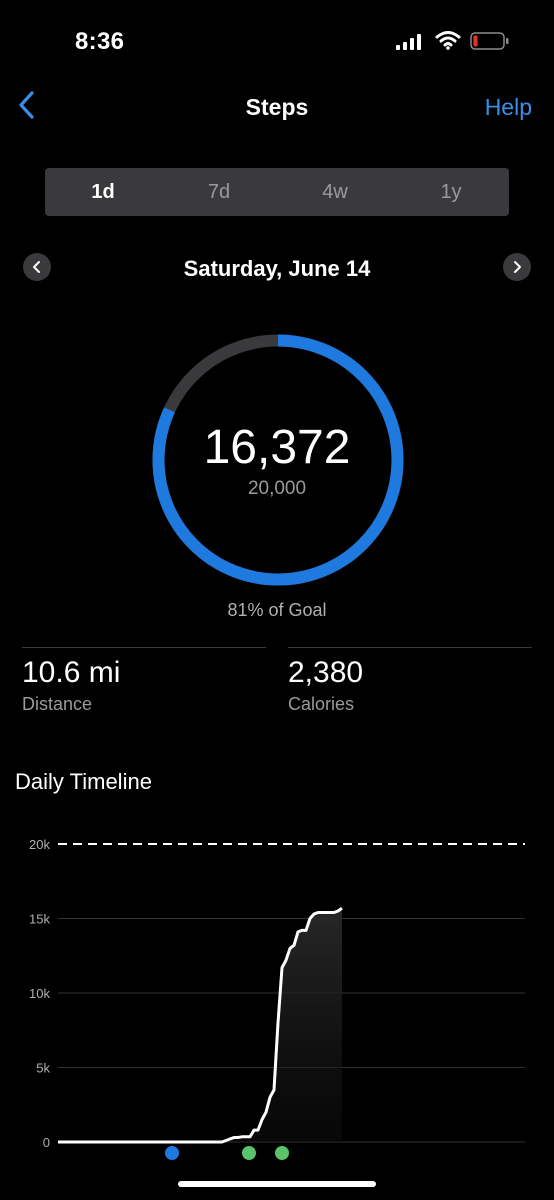  What do you see at coordinates (508, 107) in the screenshot?
I see `help-link: Help` at bounding box center [508, 107].